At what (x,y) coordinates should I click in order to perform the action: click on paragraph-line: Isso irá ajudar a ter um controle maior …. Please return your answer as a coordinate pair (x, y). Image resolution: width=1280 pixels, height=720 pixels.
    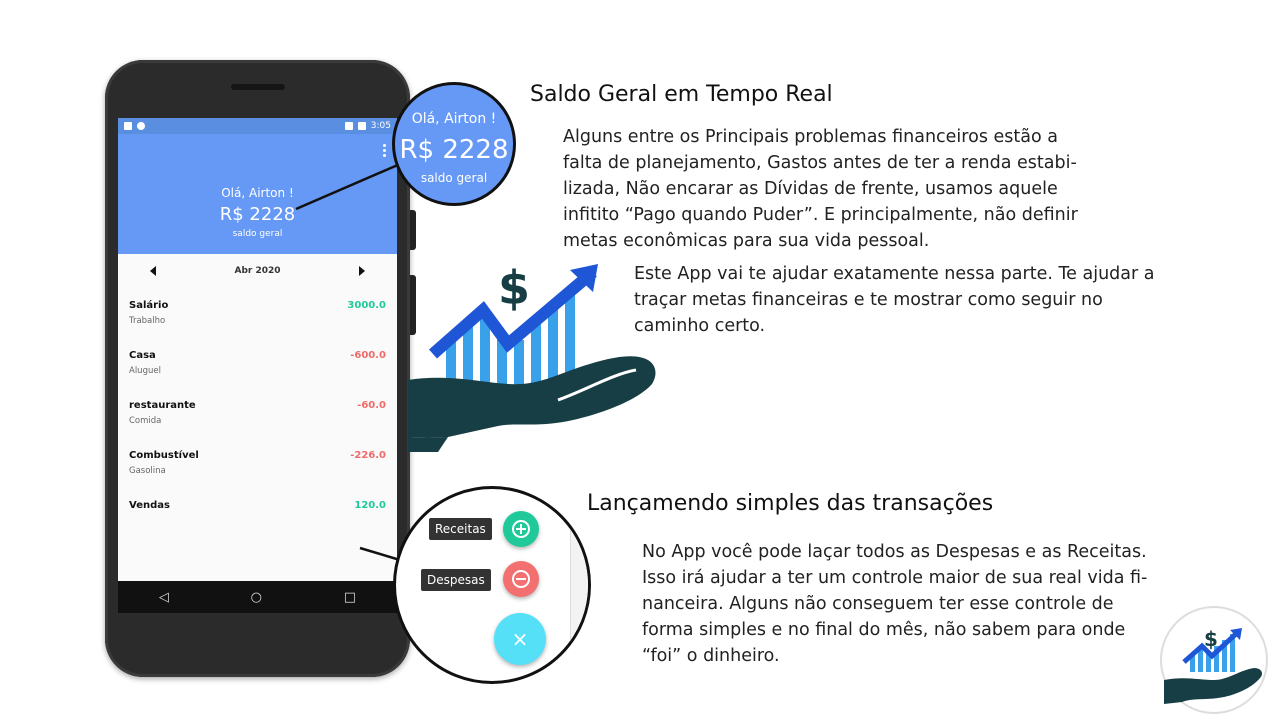
    Looking at the image, I should click on (895, 578).